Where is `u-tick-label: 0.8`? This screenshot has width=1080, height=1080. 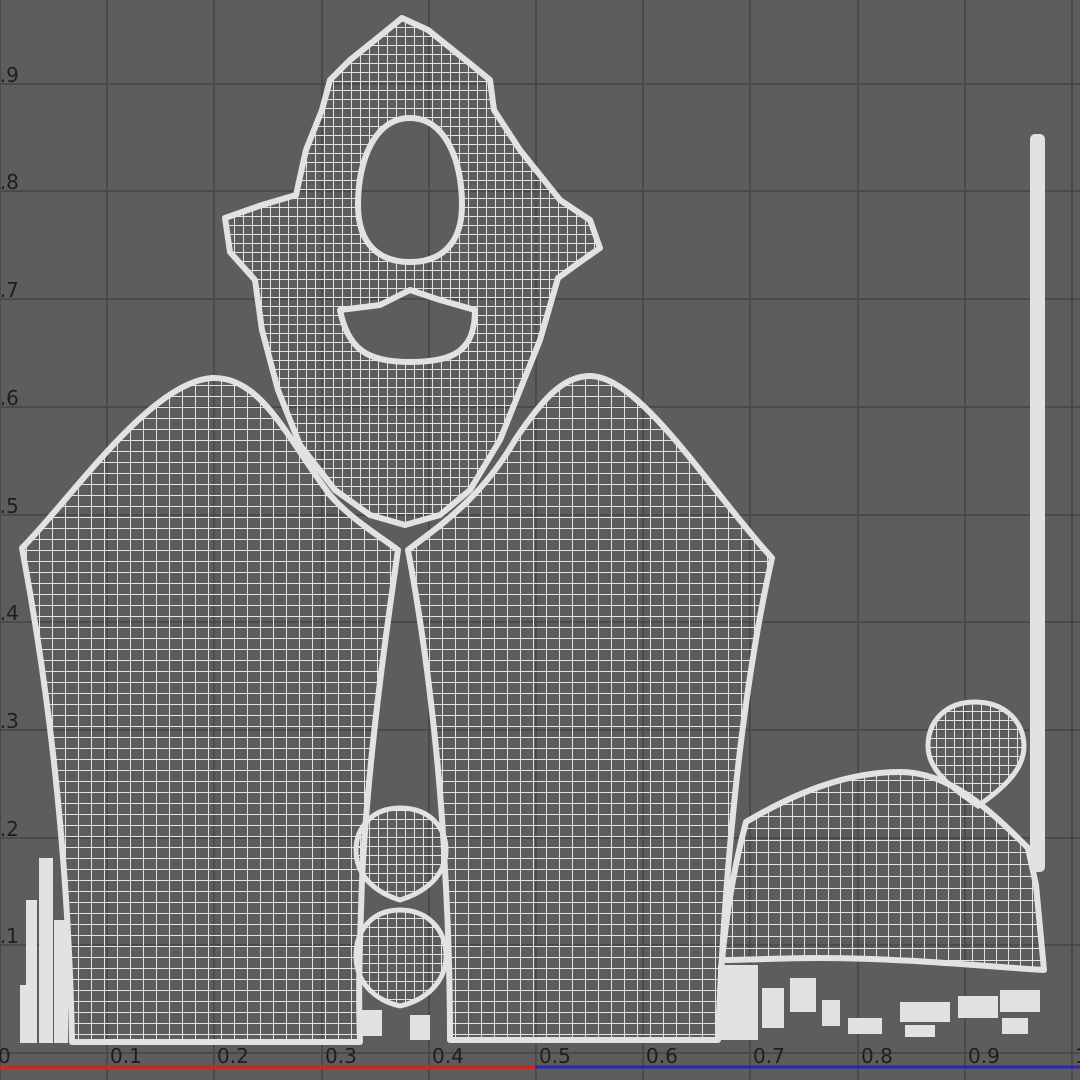
u-tick-label: 0.8 is located at coordinates (877, 1056).